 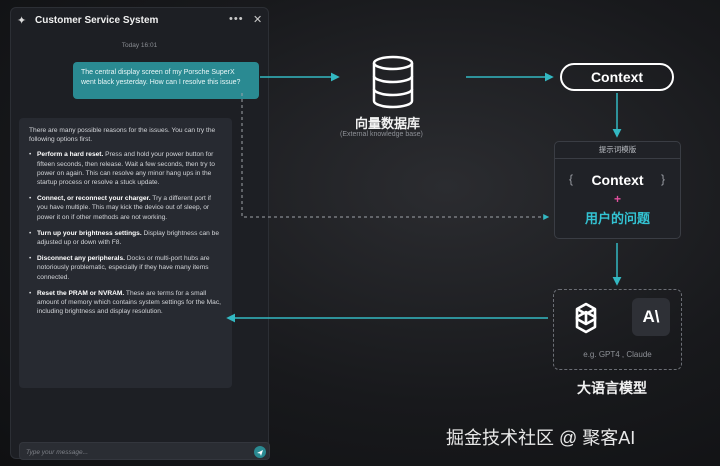 I want to click on watermark: 掘金技术社区 @ 聚客AI, so click(x=541, y=438).